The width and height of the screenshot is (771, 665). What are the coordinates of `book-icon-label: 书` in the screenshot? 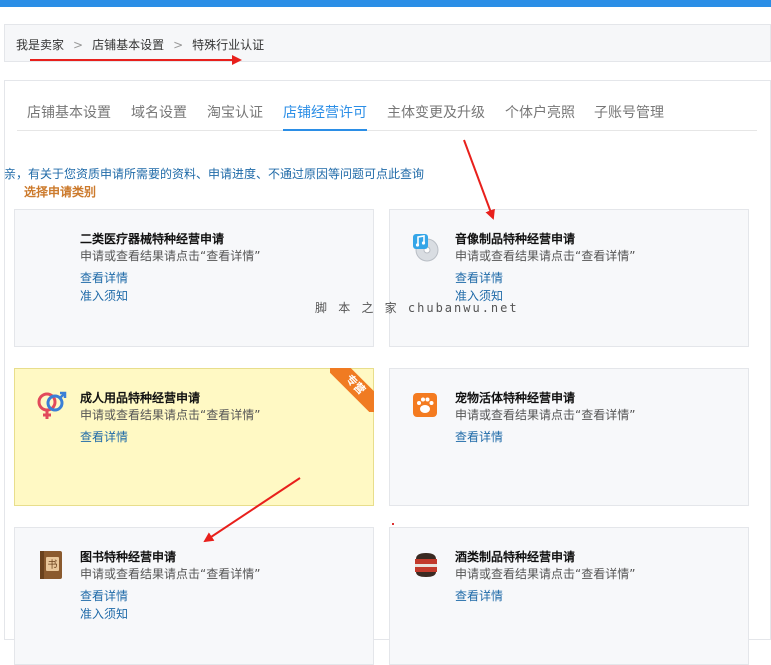 It's located at (53, 565).